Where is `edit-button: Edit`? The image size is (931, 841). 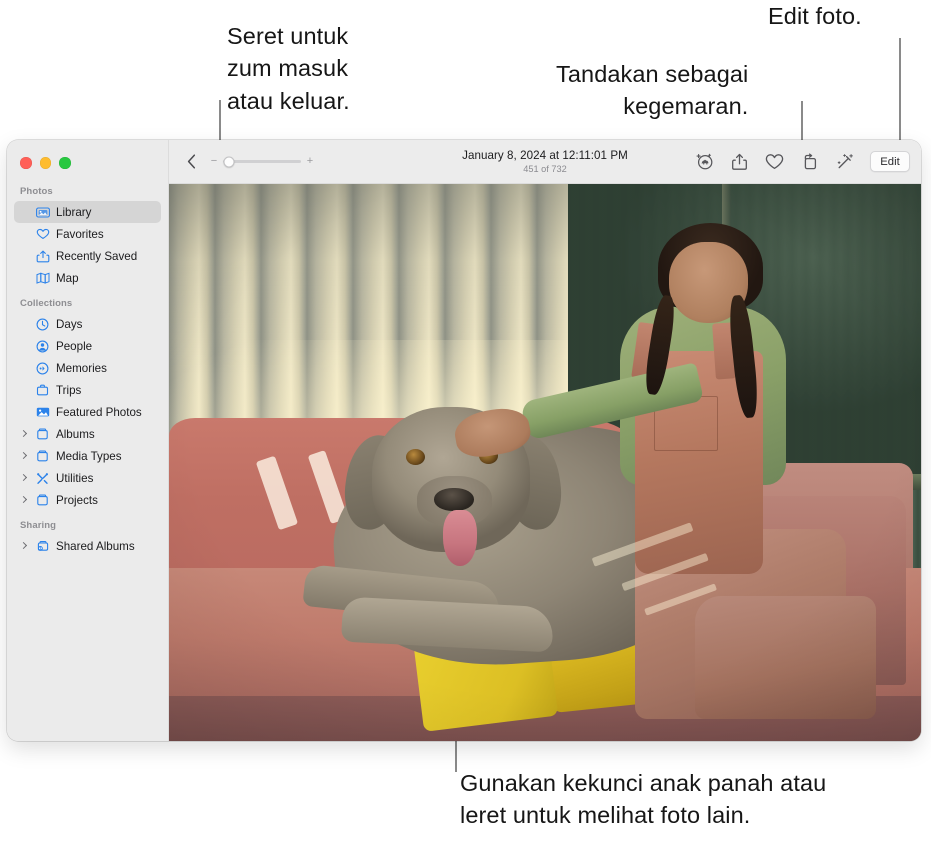
edit-button: Edit is located at coordinates (890, 161).